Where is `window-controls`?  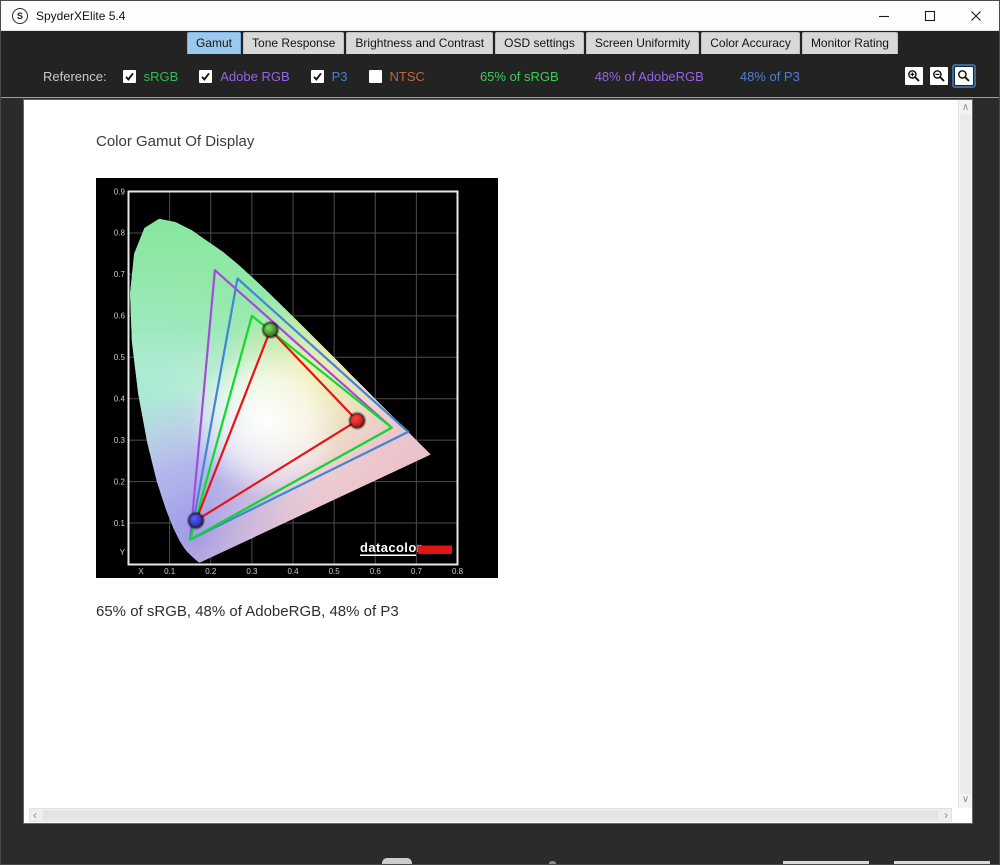 window-controls is located at coordinates (930, 15).